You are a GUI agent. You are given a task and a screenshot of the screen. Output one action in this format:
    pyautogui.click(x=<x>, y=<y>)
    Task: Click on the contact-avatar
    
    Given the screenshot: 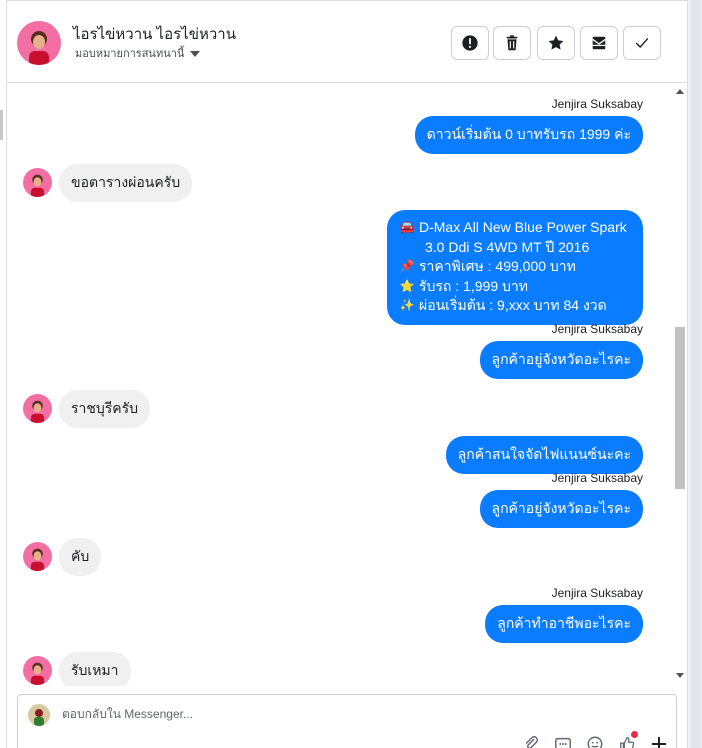 What is the action you would take?
    pyautogui.click(x=39, y=43)
    